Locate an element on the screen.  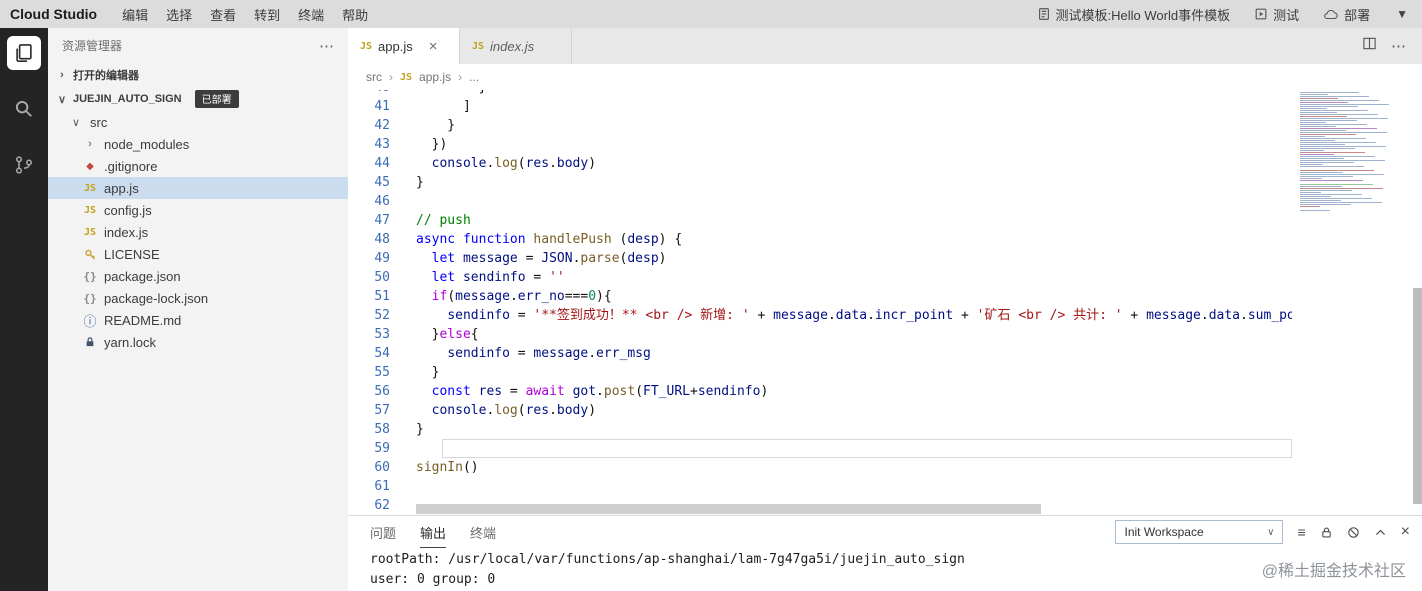
line-number: 60 is located at coordinates (369, 467).